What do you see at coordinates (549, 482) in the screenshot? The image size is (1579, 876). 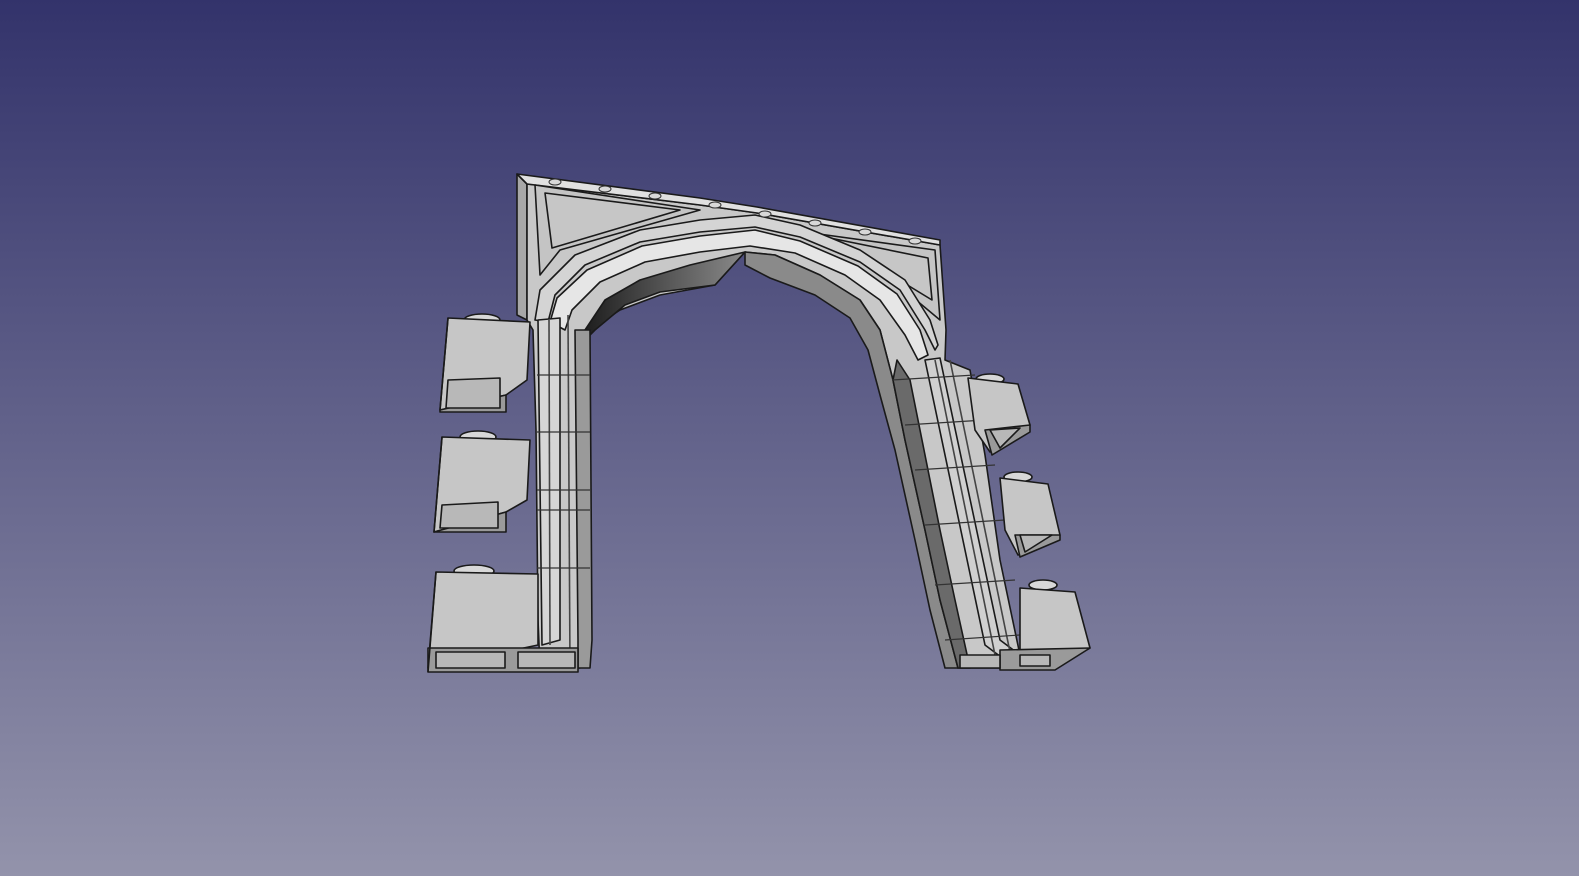 I see `left-column-line` at bounding box center [549, 482].